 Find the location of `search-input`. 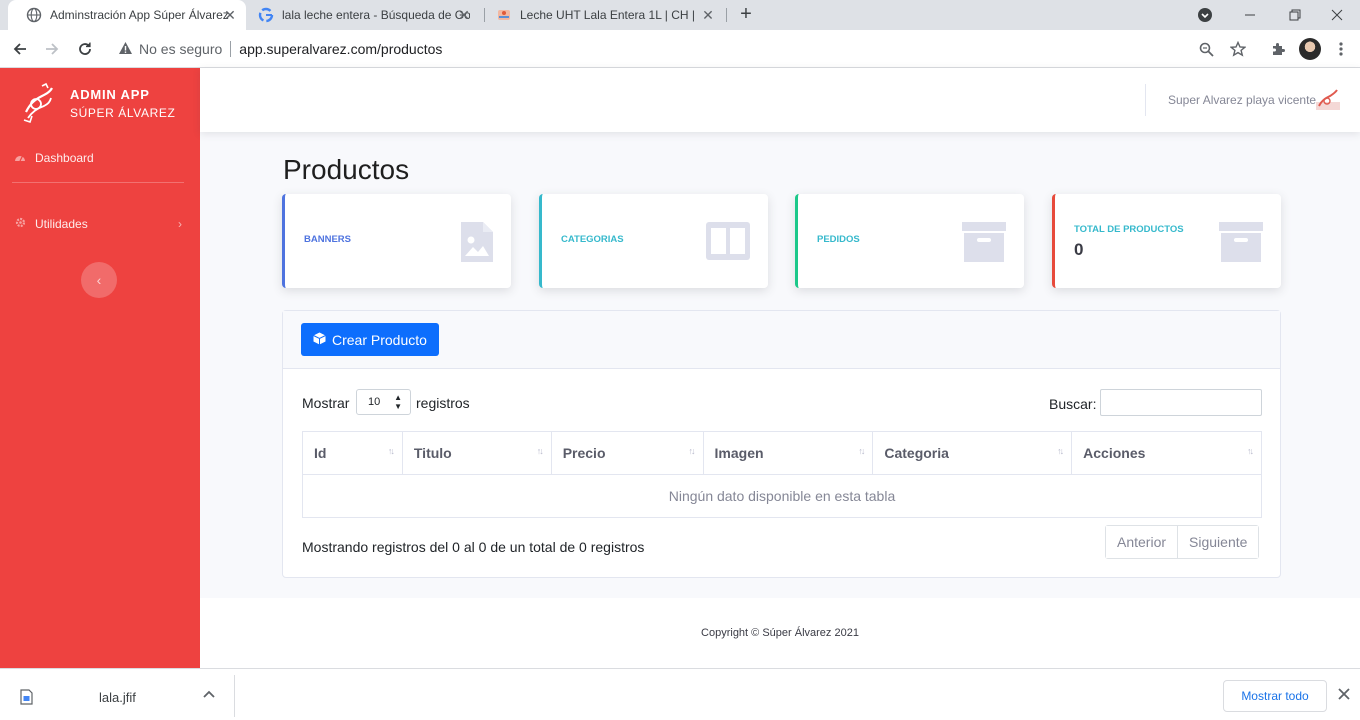

search-input is located at coordinates (1181, 402).